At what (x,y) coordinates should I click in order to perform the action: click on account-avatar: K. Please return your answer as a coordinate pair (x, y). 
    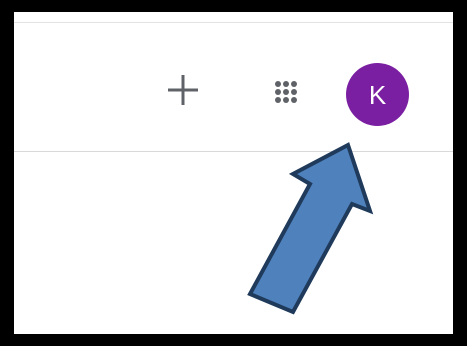
    Looking at the image, I should click on (377, 94).